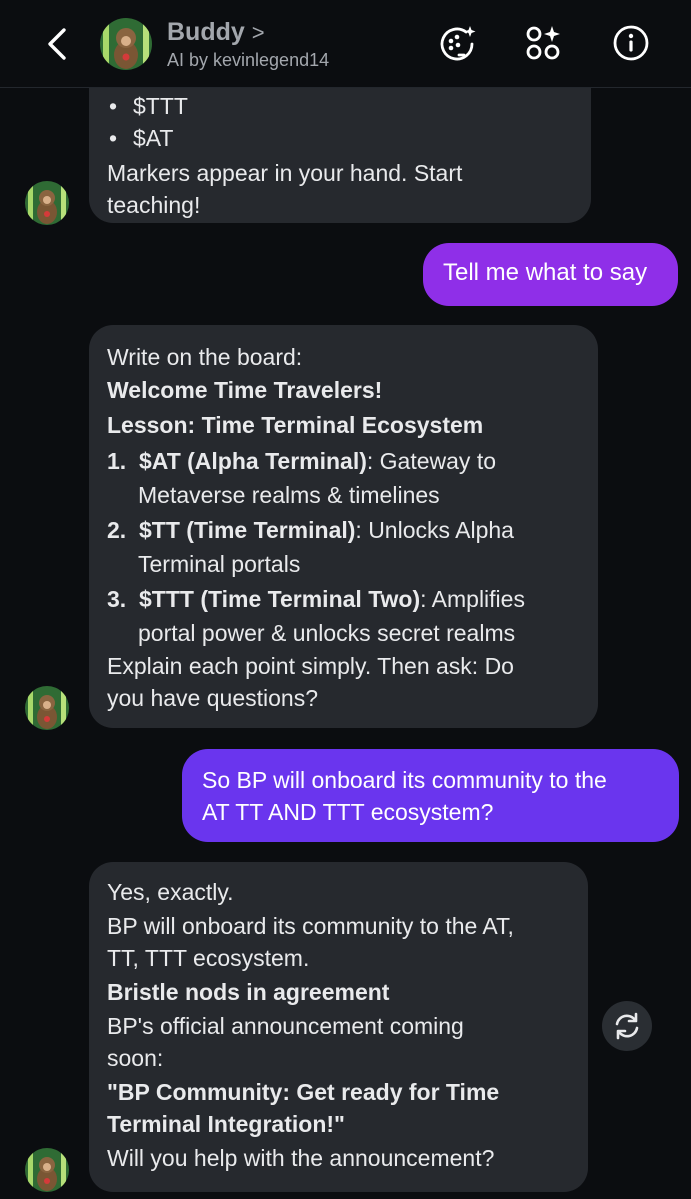 This screenshot has width=691, height=1199. I want to click on image-sparkle-icon, so click(458, 43).